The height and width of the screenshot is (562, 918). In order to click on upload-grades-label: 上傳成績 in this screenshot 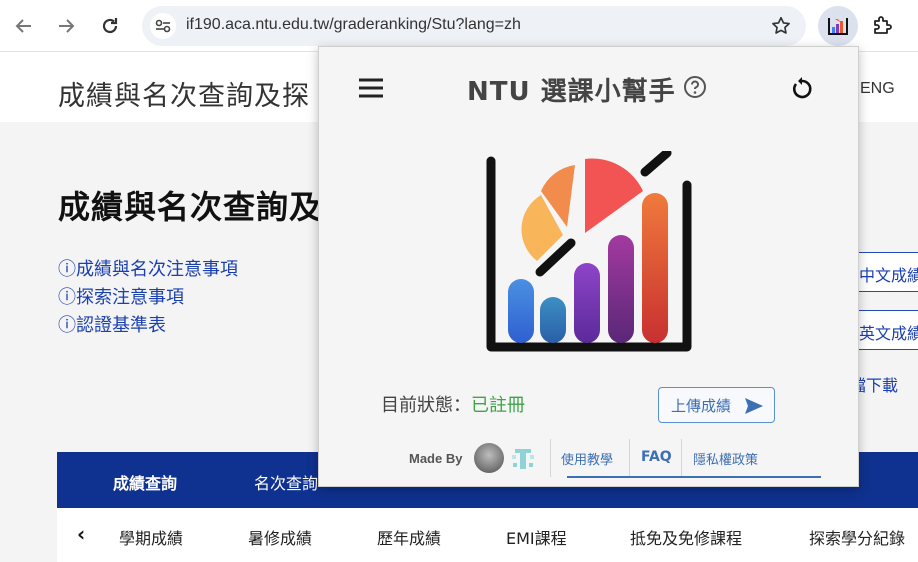, I will do `click(701, 406)`.